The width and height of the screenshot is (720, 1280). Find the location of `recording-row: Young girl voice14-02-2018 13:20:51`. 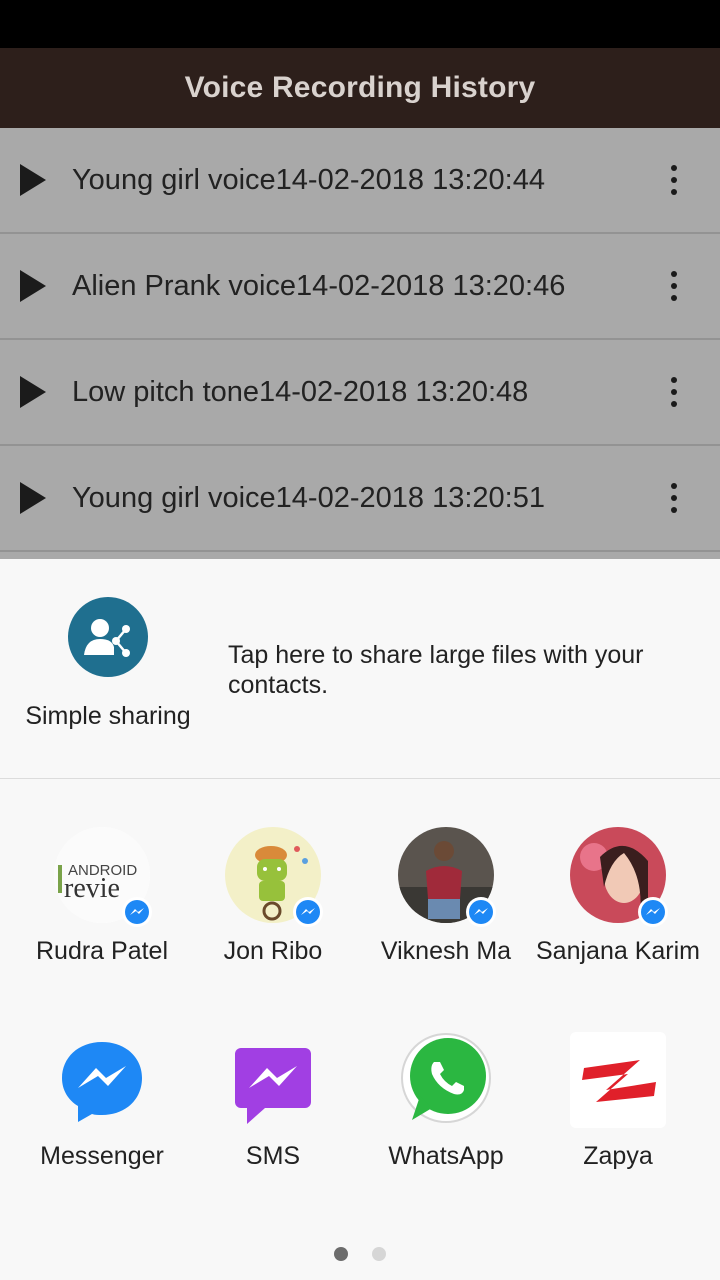

recording-row: Young girl voice14-02-2018 13:20:51 is located at coordinates (360, 499).